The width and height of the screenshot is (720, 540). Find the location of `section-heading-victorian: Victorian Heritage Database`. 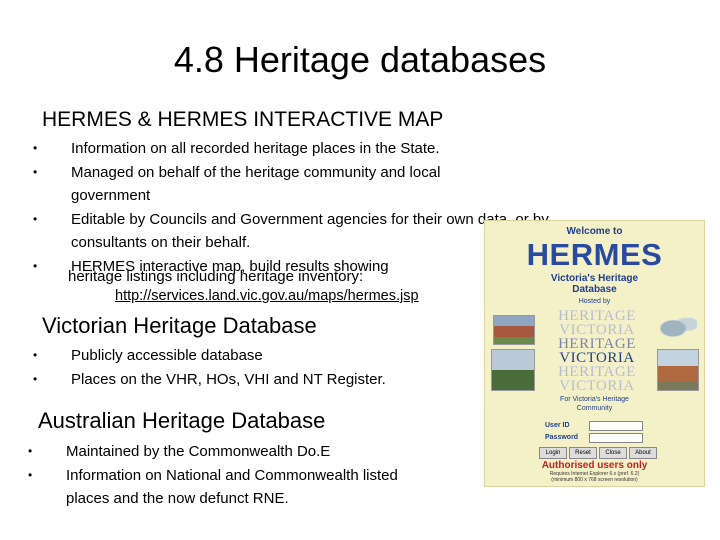

section-heading-victorian: Victorian Heritage Database is located at coordinates (179, 325).